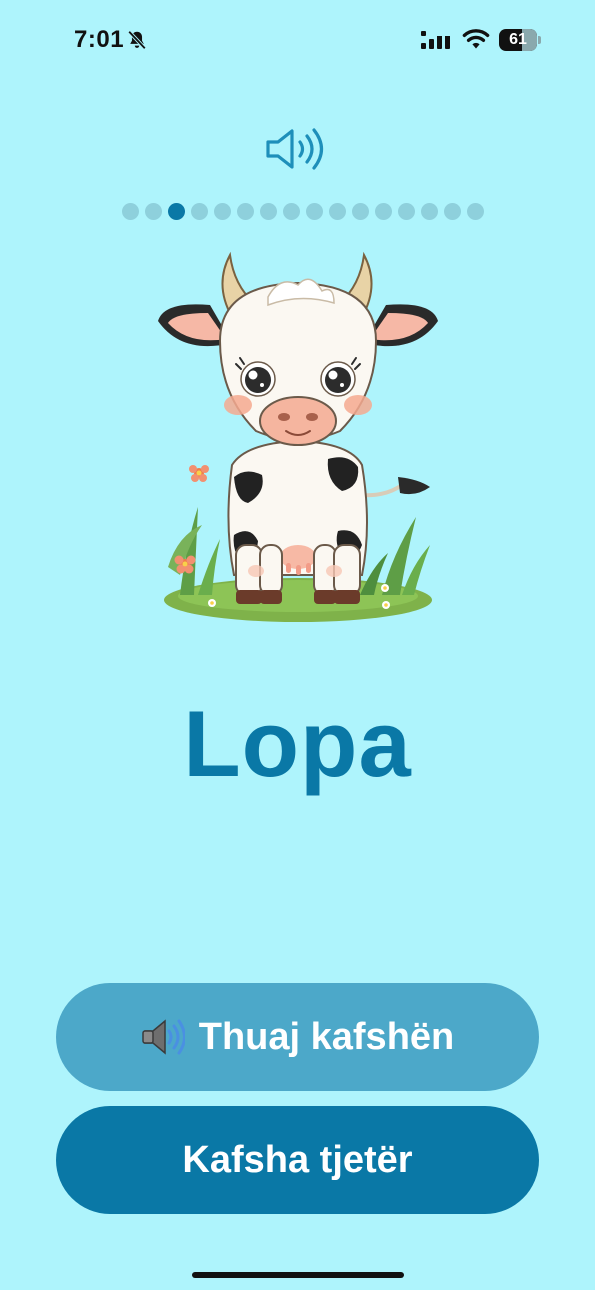  I want to click on speaker-icon, so click(297, 149).